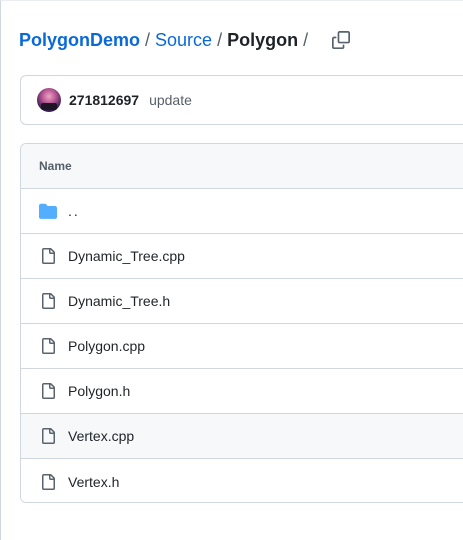  What do you see at coordinates (126, 256) in the screenshot?
I see `file-link: Dynamic_Tree.cpp` at bounding box center [126, 256].